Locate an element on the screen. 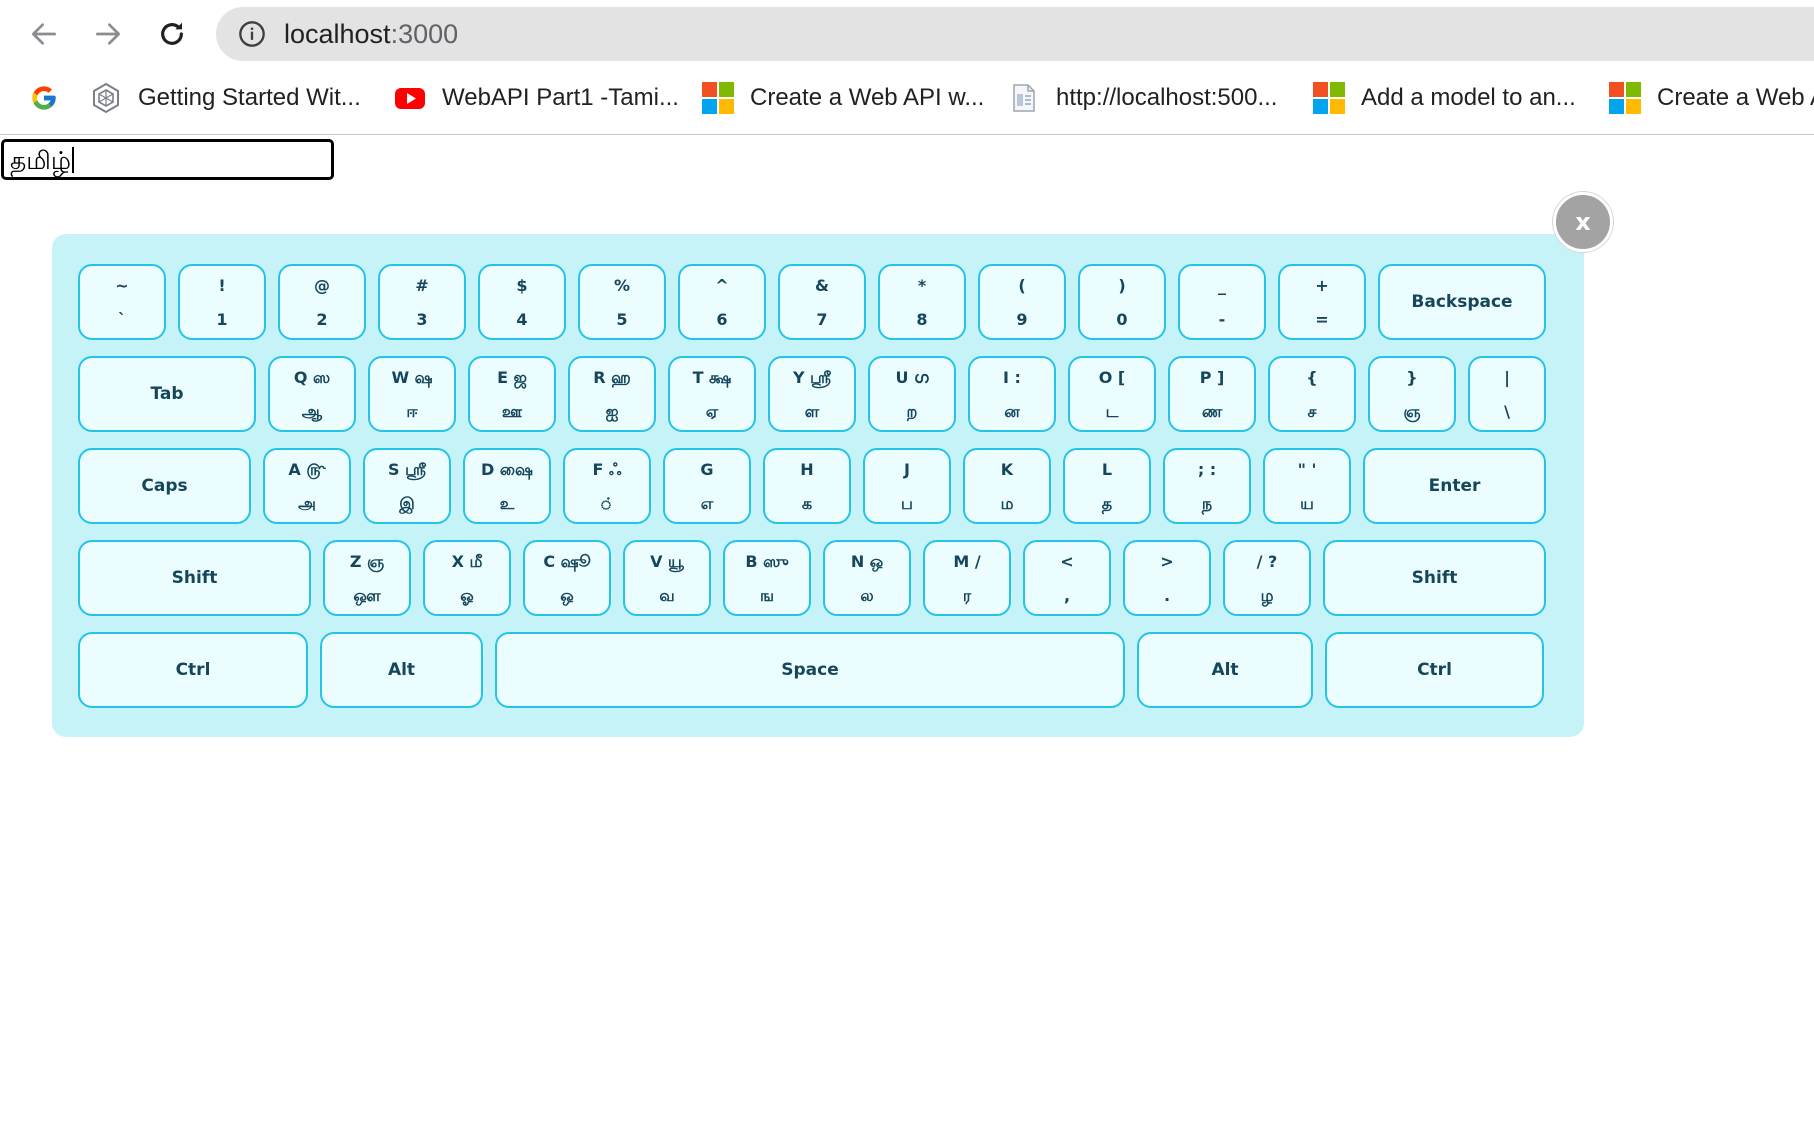 The width and height of the screenshot is (1814, 1138). key-primary-label: \ is located at coordinates (1507, 411).